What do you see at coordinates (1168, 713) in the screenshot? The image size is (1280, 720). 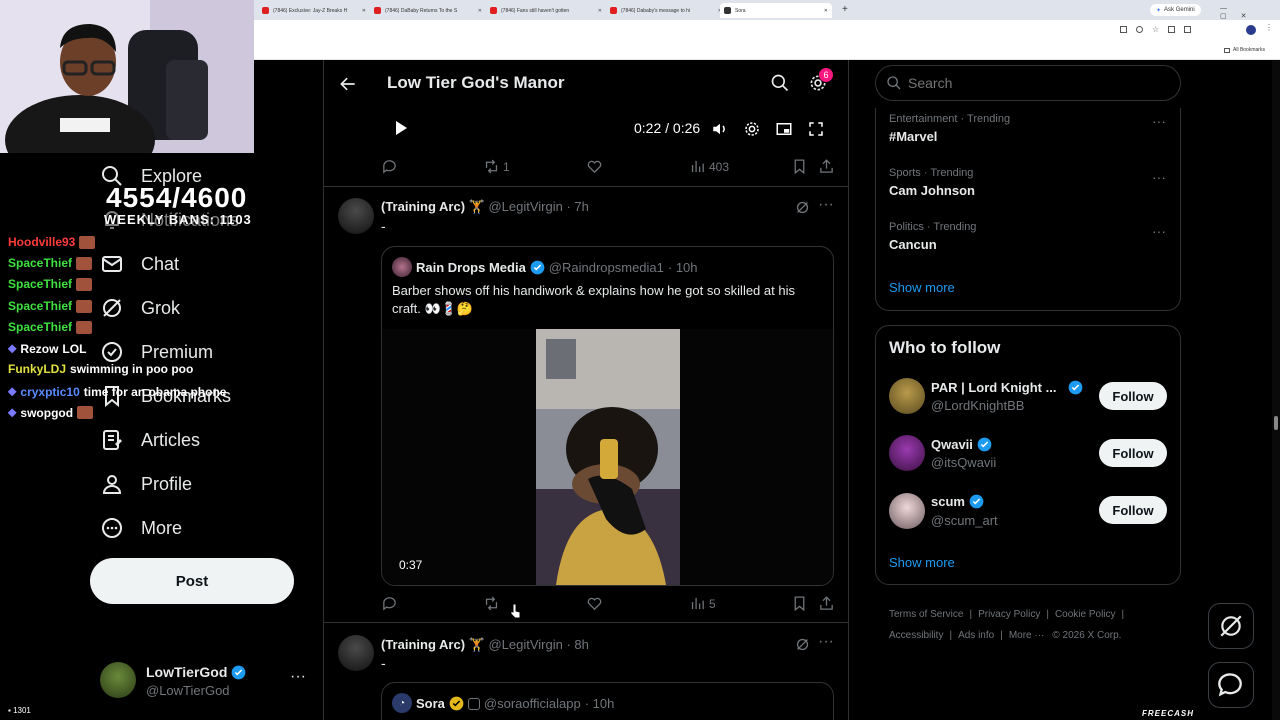 I see `freecash-watermark: FREECASH` at bounding box center [1168, 713].